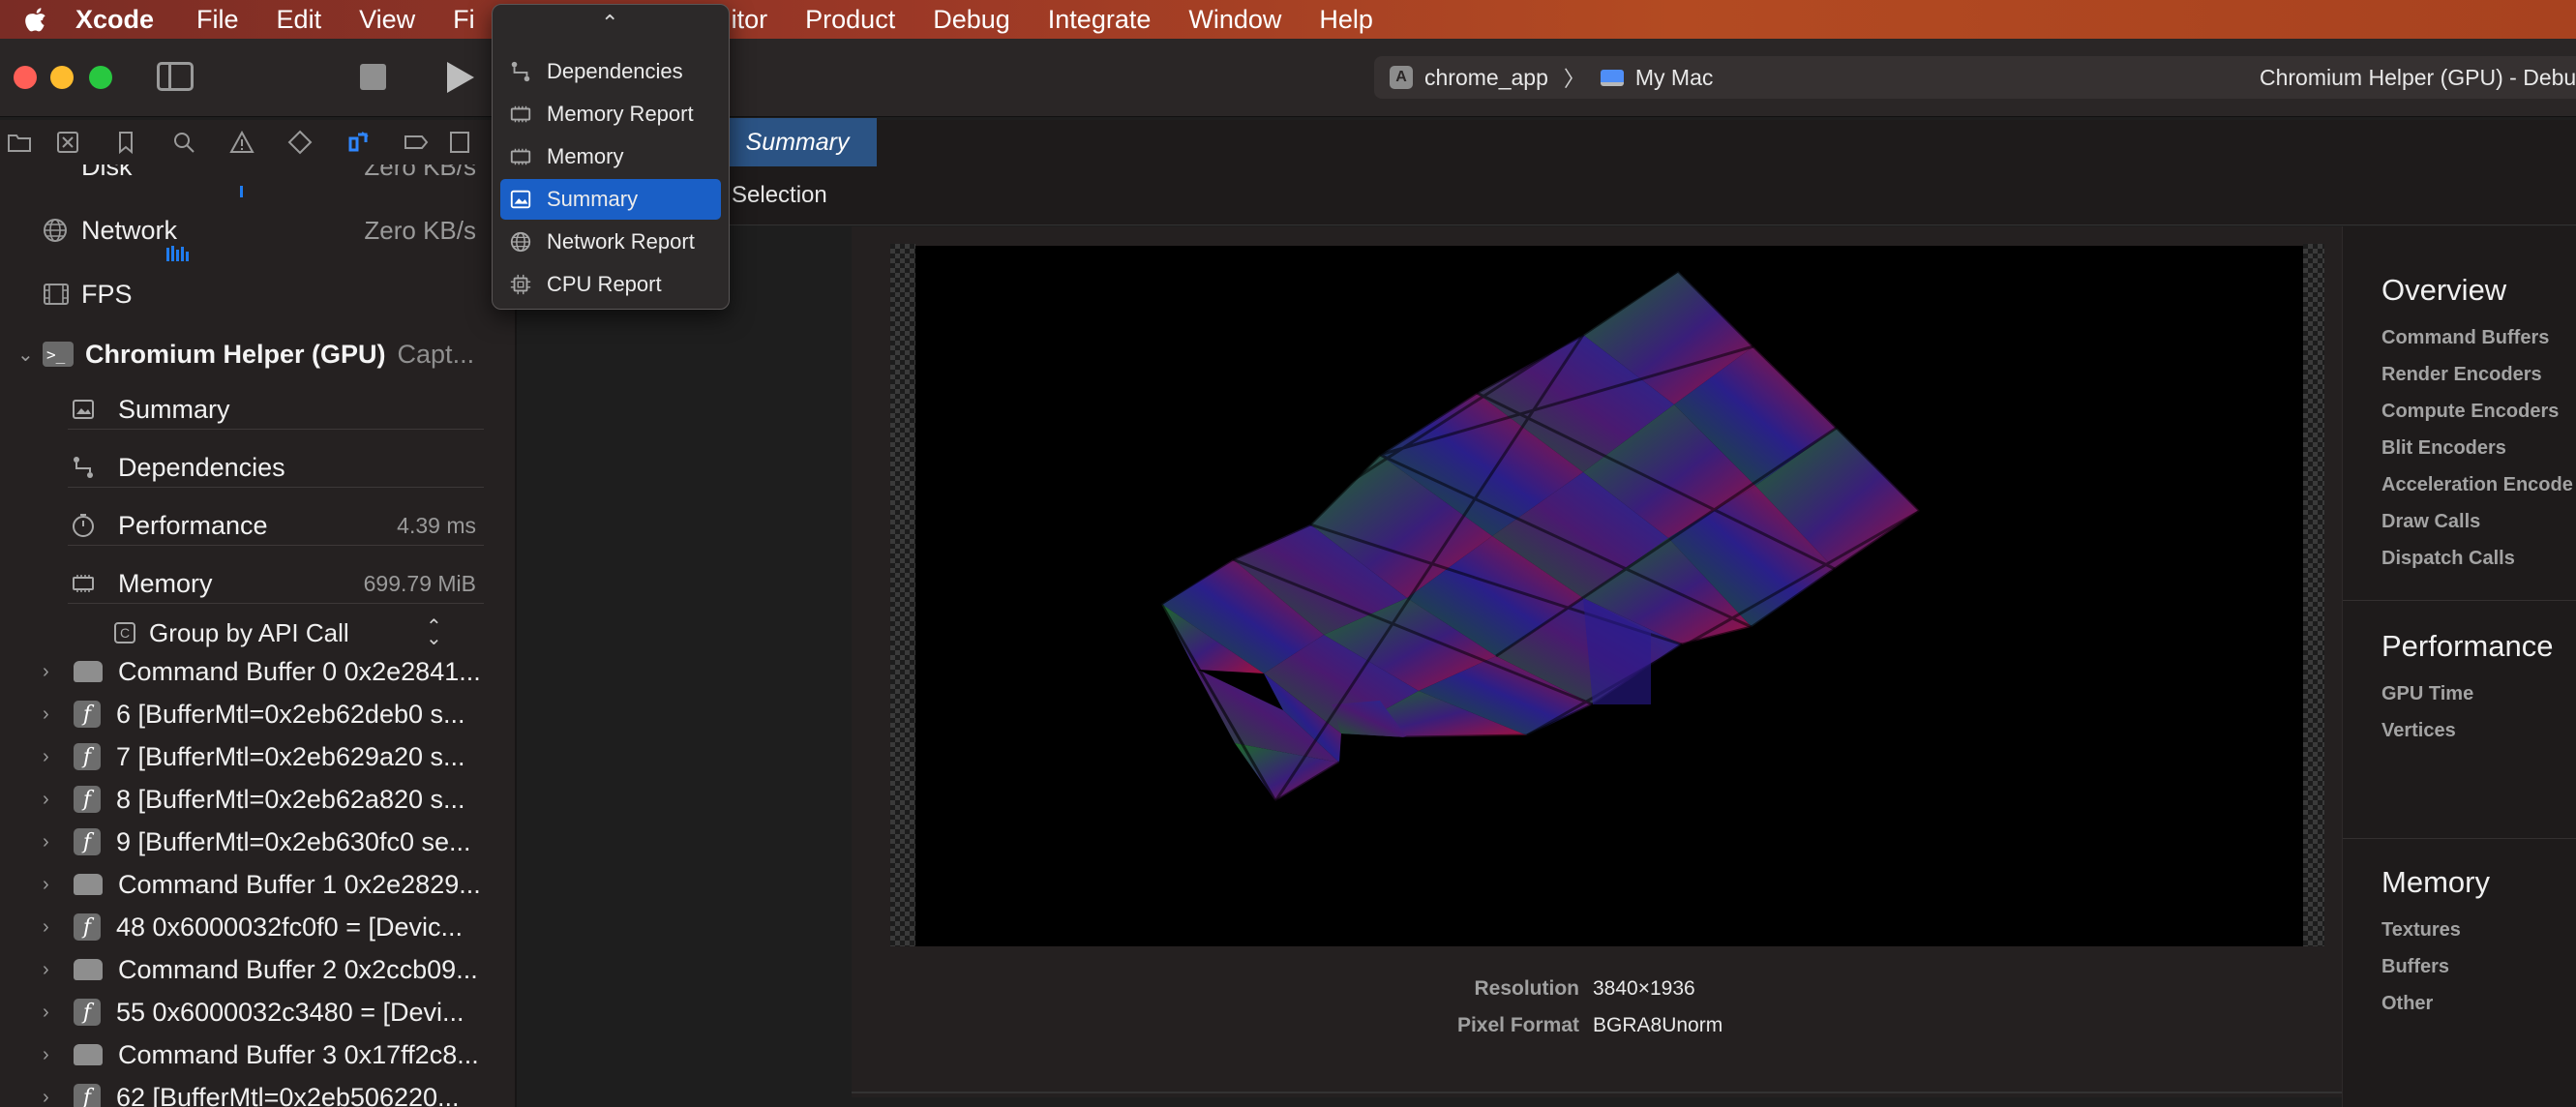  Describe the element at coordinates (1234, 20) in the screenshot. I see `menu-window: Window` at that location.